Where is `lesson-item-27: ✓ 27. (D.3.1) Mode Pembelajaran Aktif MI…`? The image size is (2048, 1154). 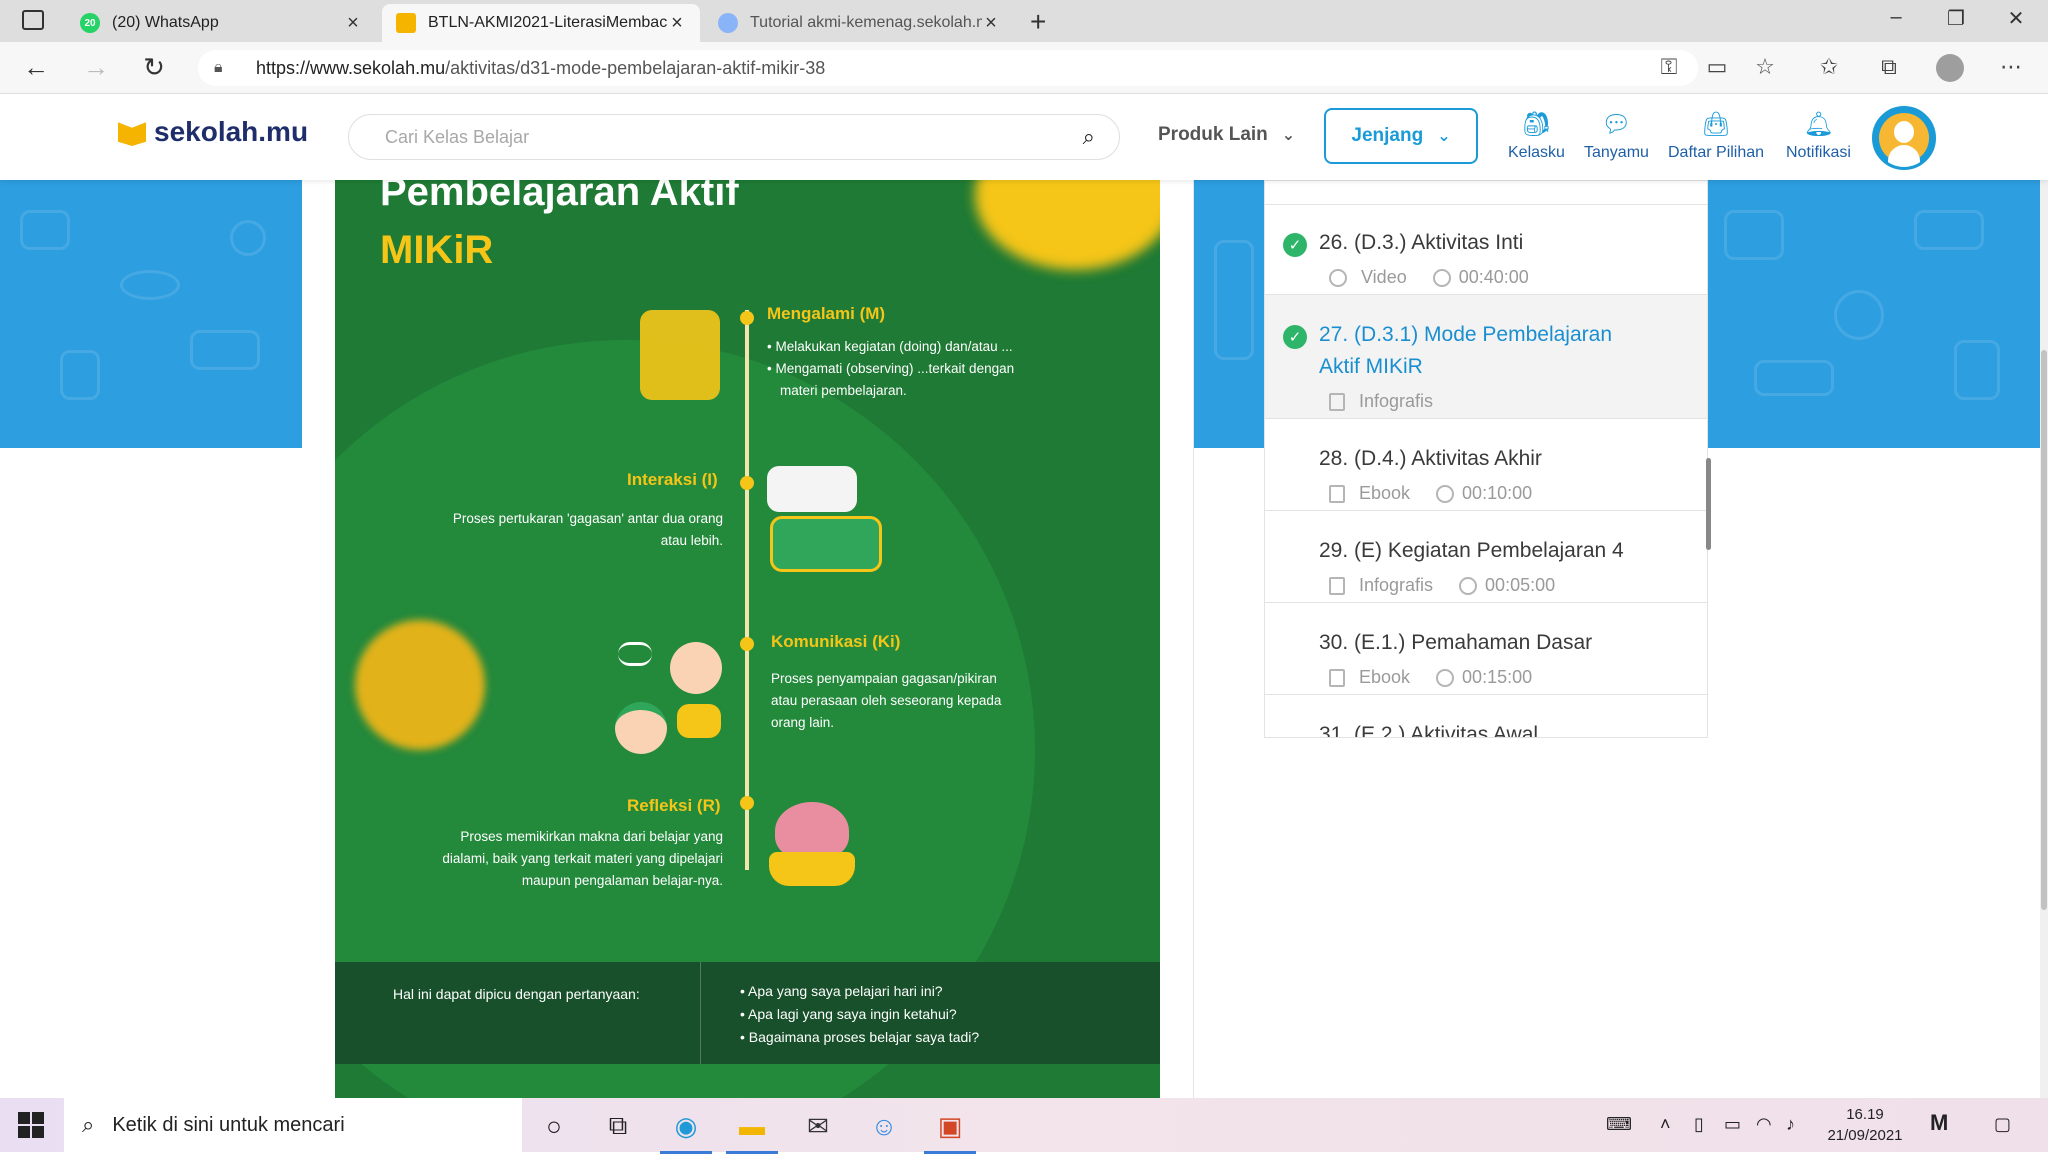 lesson-item-27: ✓ 27. (D.3.1) Mode Pembelajaran Aktif MI… is located at coordinates (1486, 357).